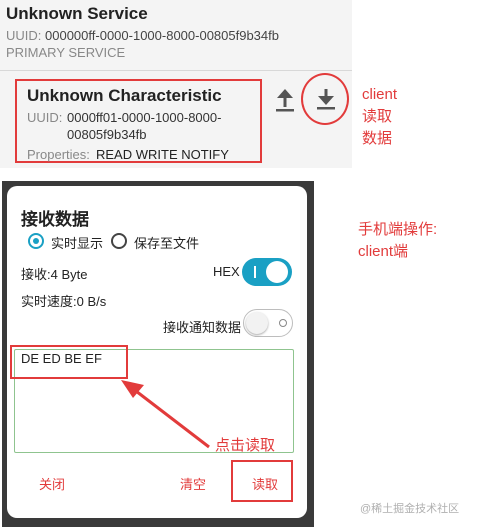 The height and width of the screenshot is (527, 483). Describe the element at coordinates (77, 13) in the screenshot. I see `service-title: Unknown Service` at that location.